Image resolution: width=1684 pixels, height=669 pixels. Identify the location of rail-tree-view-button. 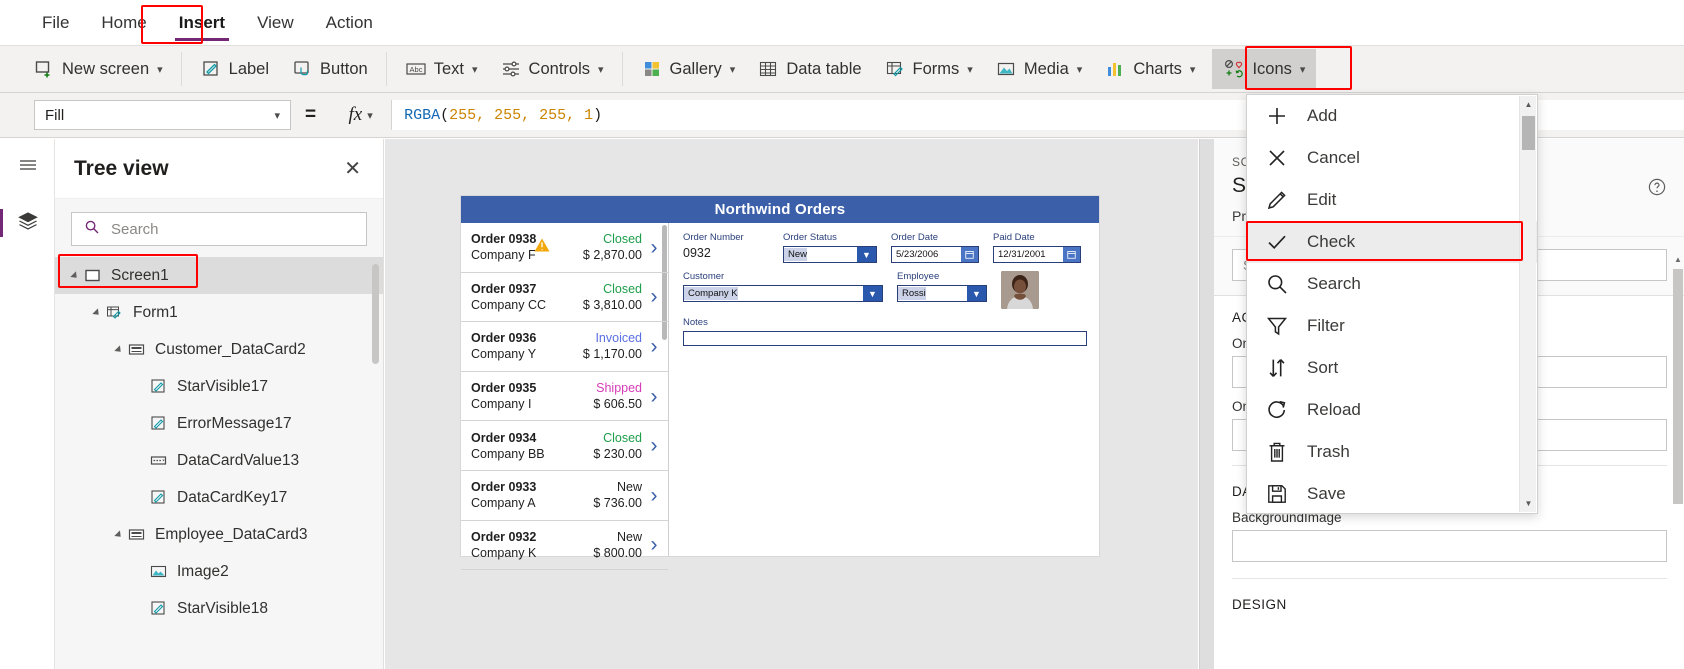
(27, 223).